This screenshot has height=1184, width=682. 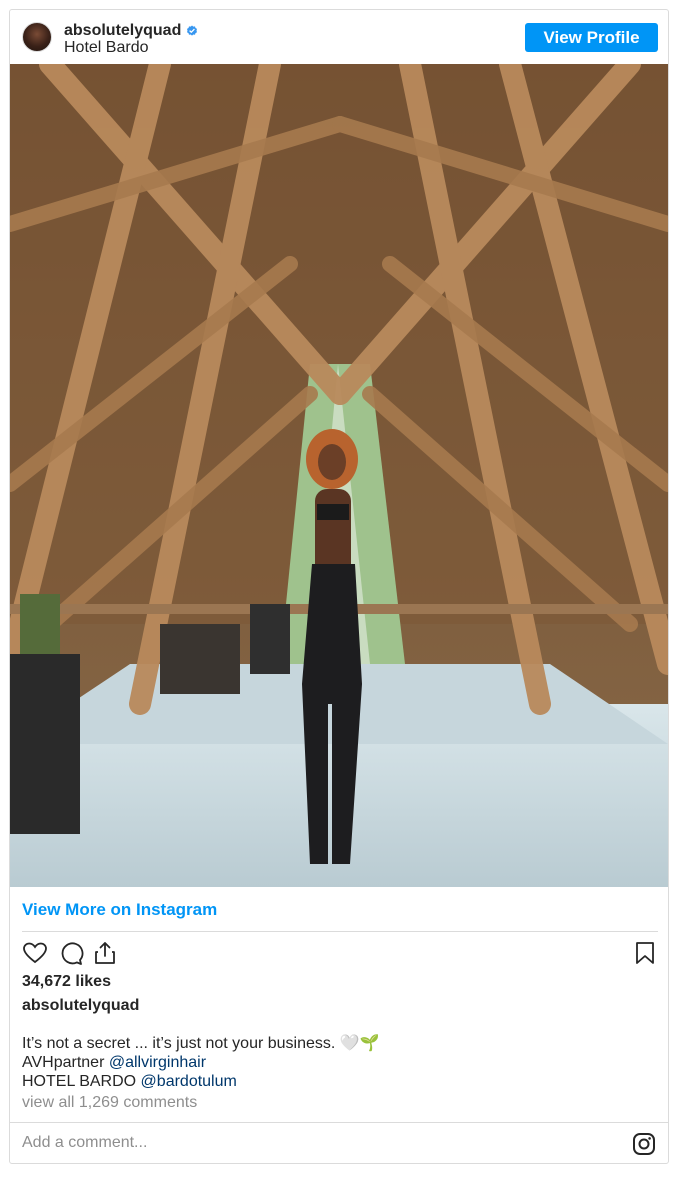 I want to click on username: absolutelyquad, so click(x=122, y=31).